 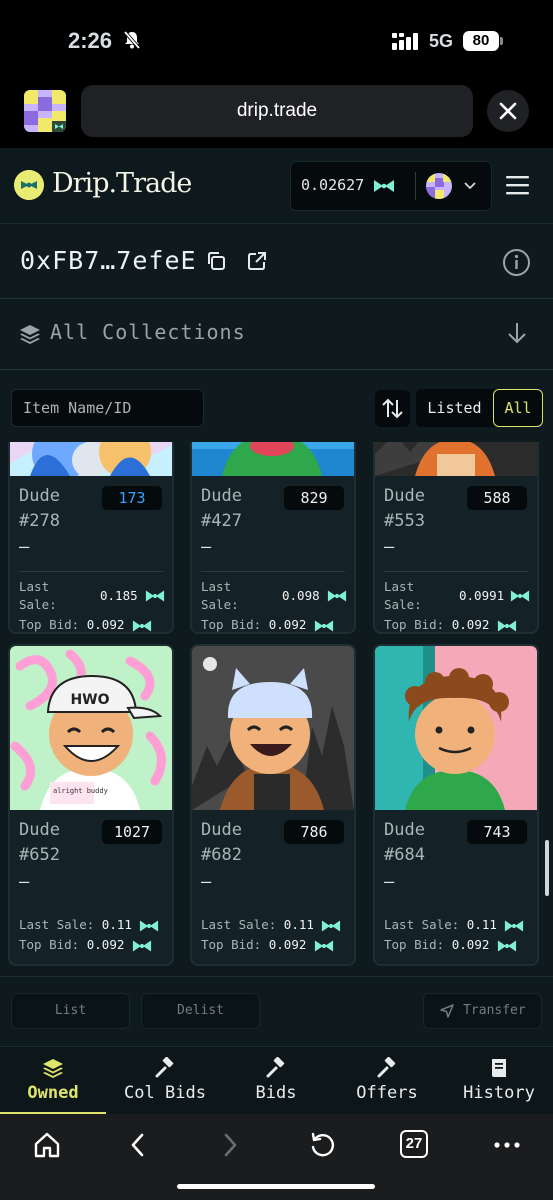 I want to click on tab-label: Offers, so click(x=387, y=1093).